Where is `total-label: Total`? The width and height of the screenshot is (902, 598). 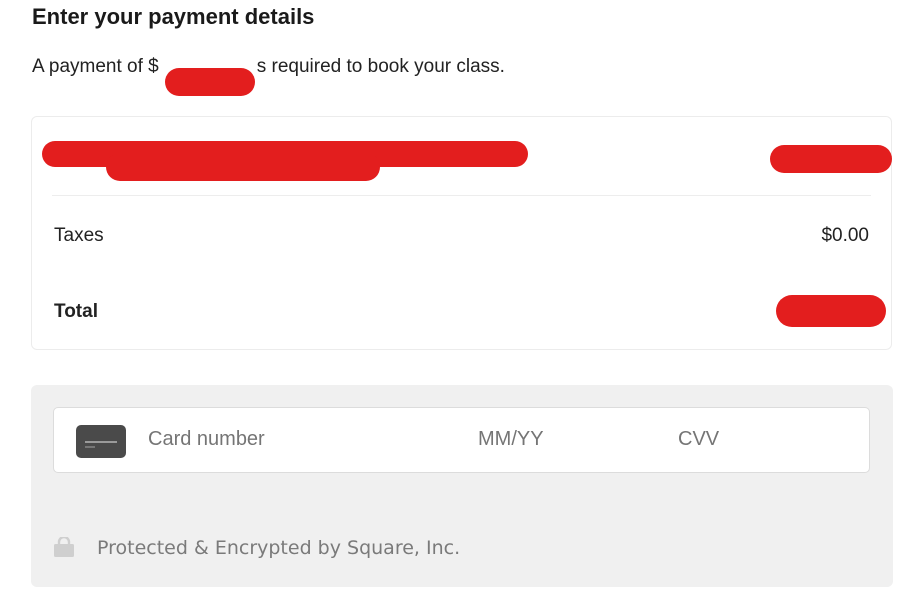
total-label: Total is located at coordinates (76, 311).